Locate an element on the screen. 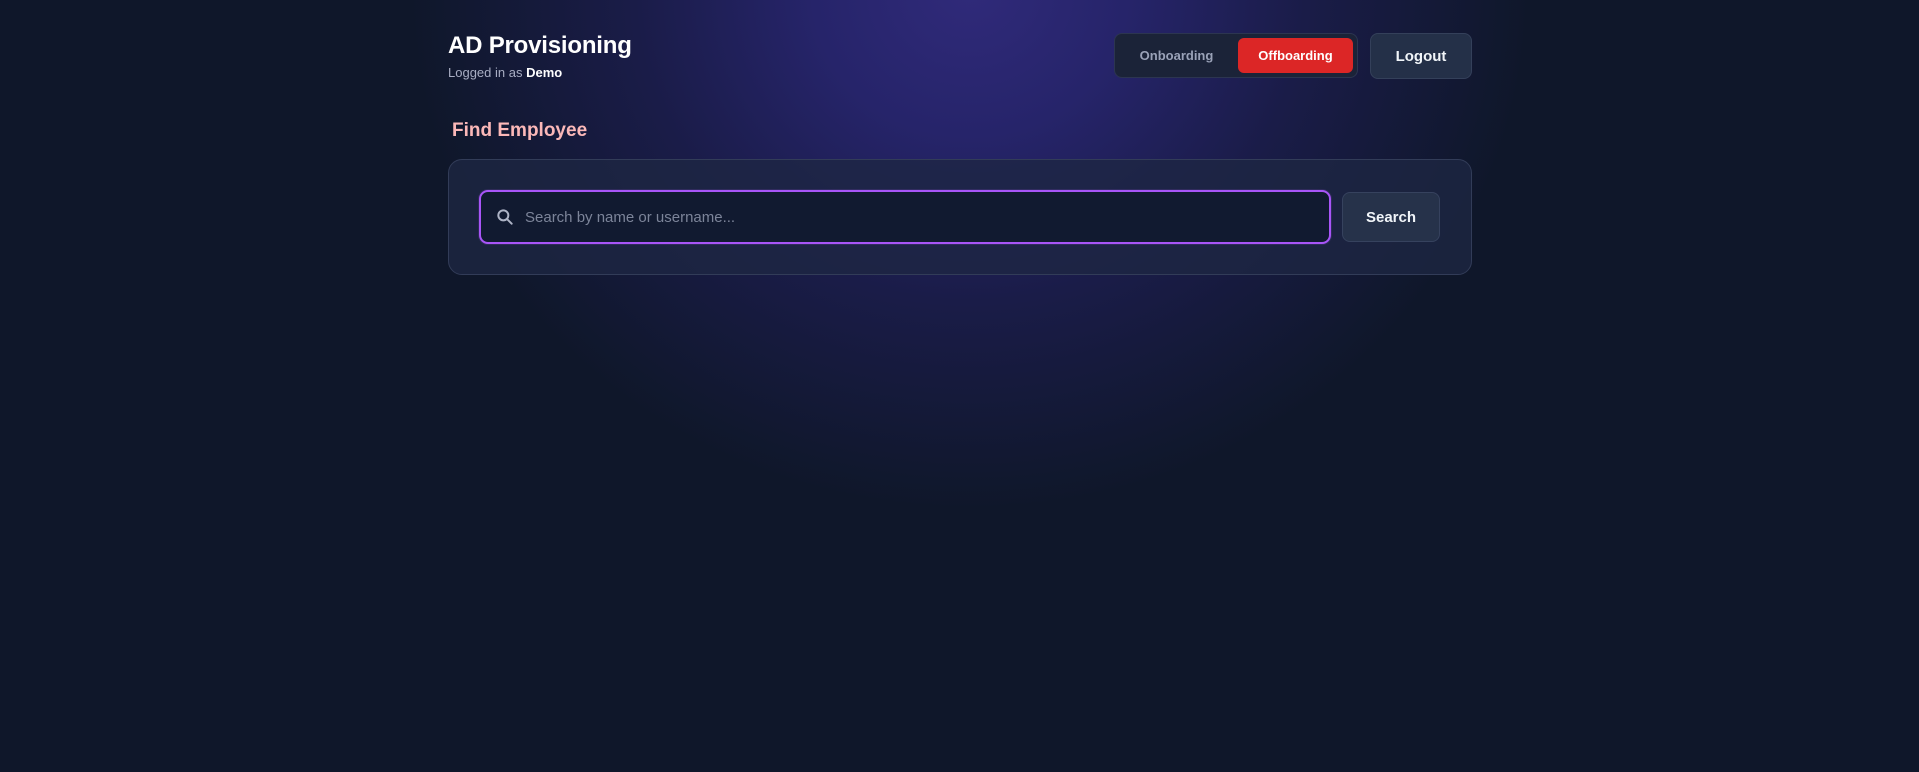 The width and height of the screenshot is (1919, 772). search-icon is located at coordinates (505, 217).